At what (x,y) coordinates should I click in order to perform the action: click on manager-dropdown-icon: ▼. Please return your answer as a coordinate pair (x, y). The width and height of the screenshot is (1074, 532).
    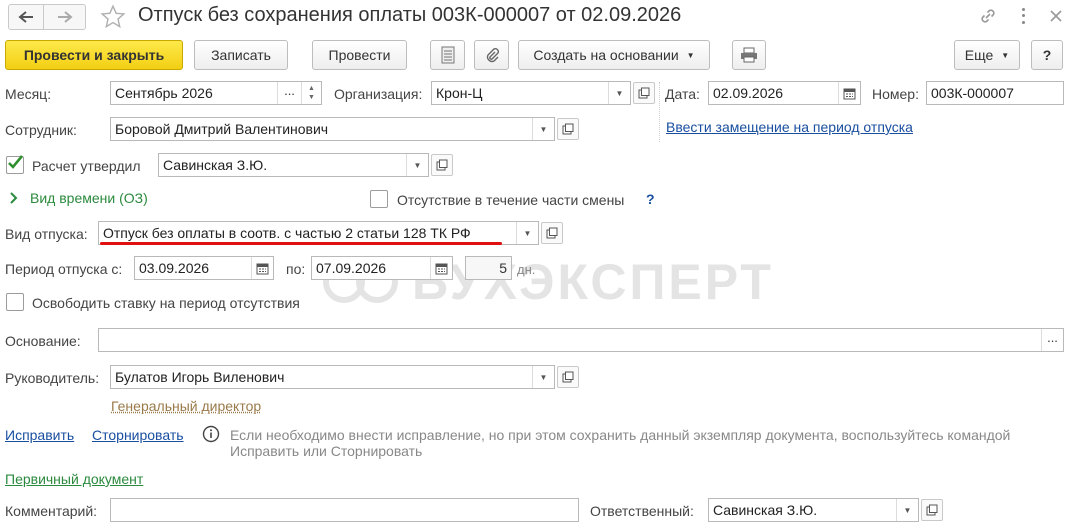
    Looking at the image, I should click on (543, 377).